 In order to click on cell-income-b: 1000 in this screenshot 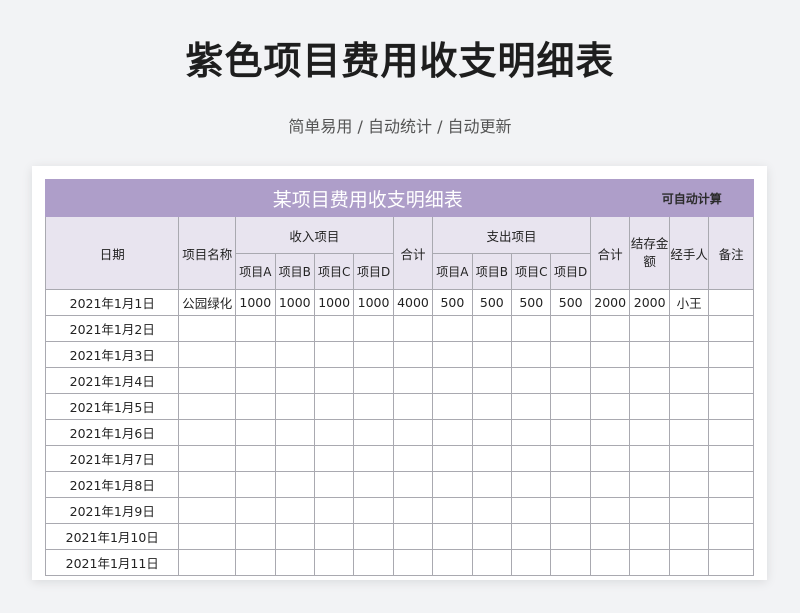, I will do `click(294, 302)`.